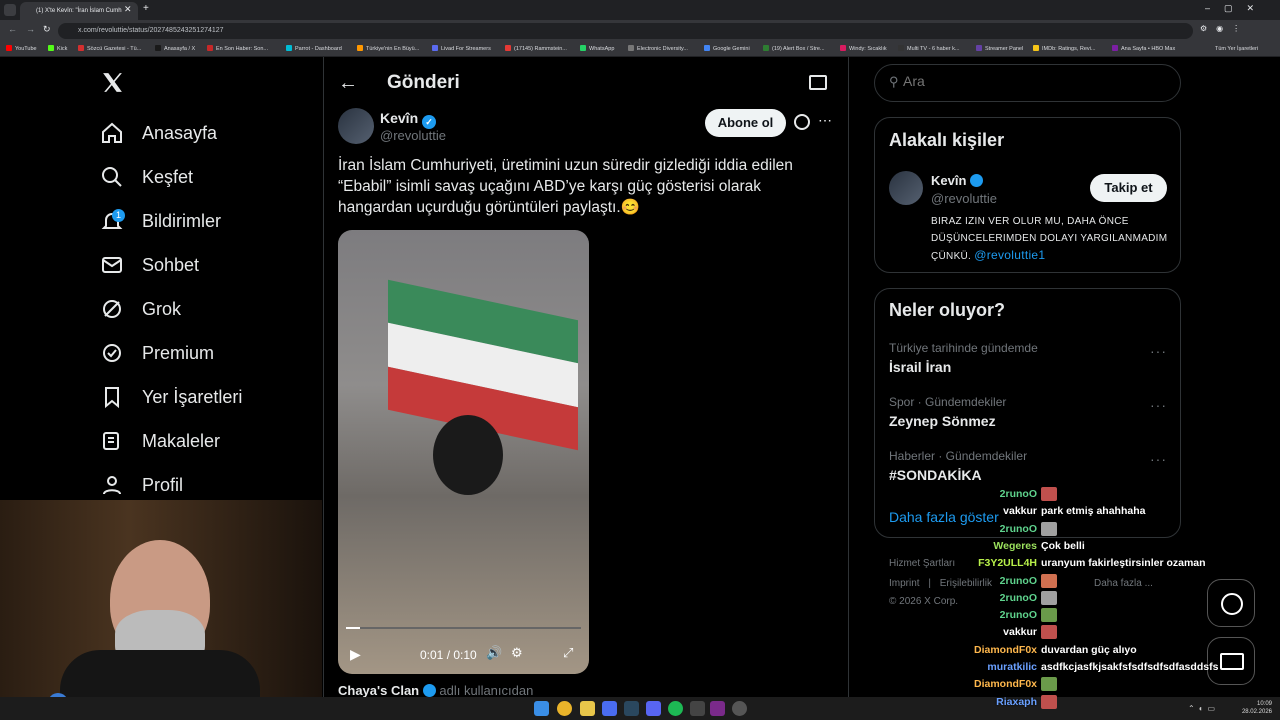 The image size is (1280, 720). I want to click on all-bookmarks: Tüm Yer İşaretleri, so click(1236, 49).